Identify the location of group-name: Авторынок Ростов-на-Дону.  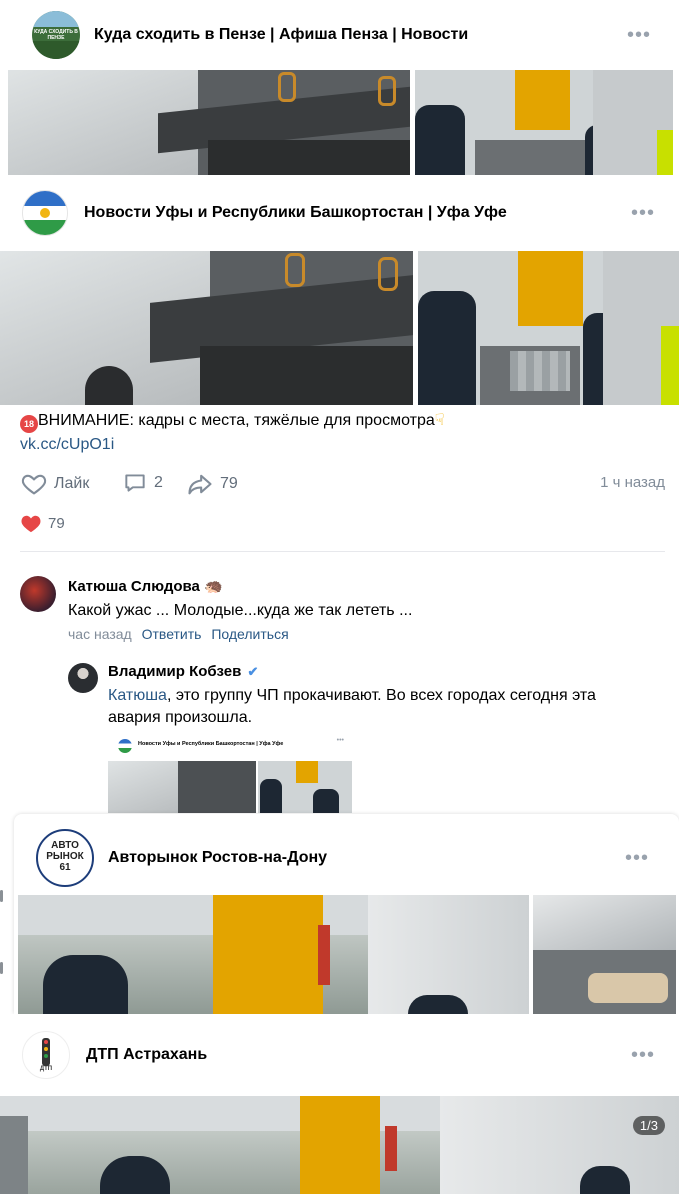
(217, 858).